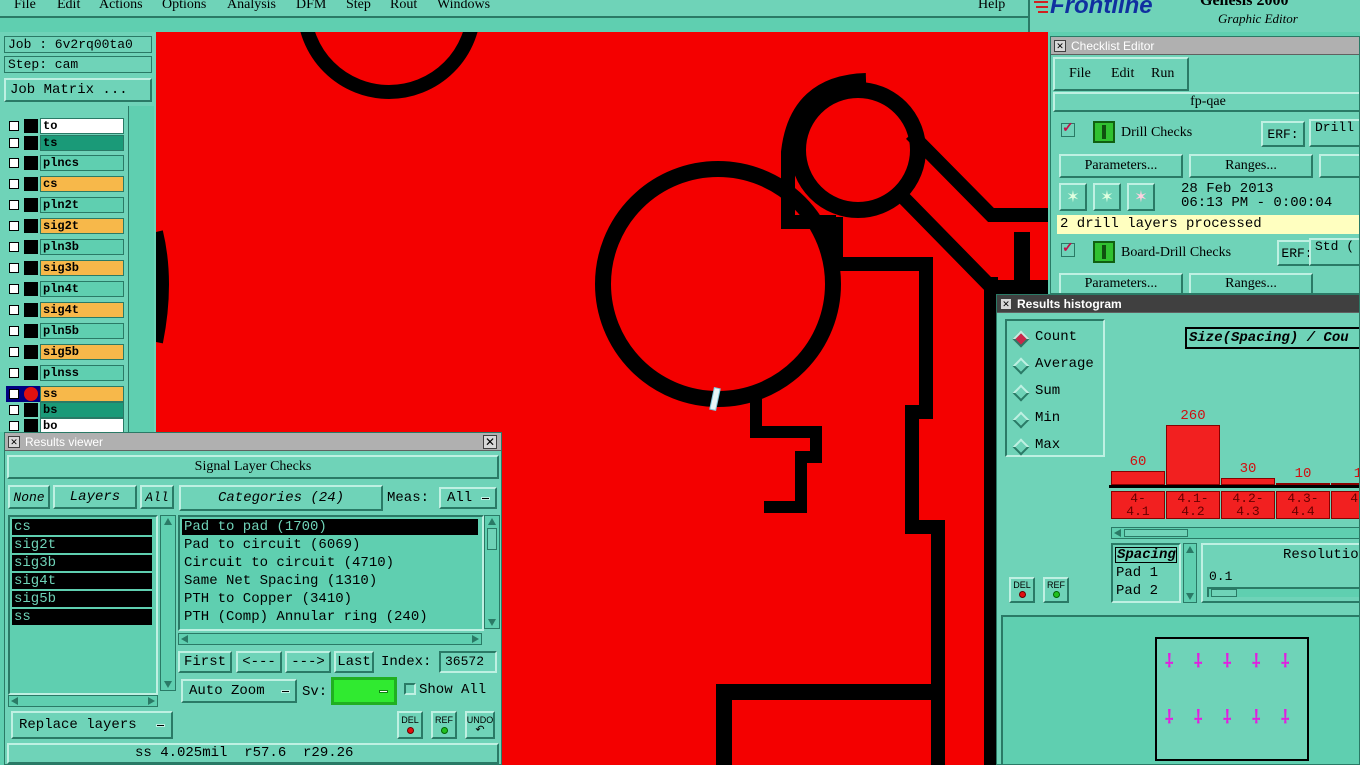  I want to click on next-button: --->, so click(308, 662).